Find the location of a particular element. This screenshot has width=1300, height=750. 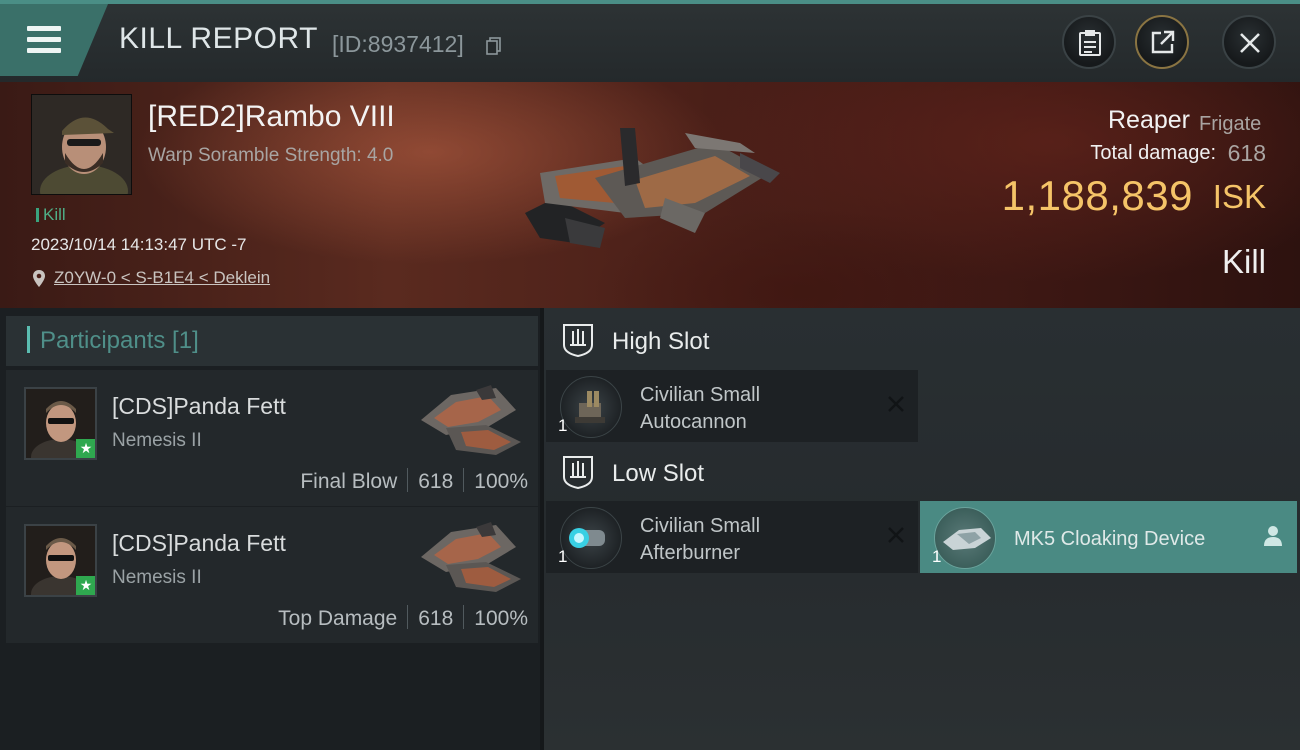

victim-name: [RED2]Rambo VIII is located at coordinates (271, 116).